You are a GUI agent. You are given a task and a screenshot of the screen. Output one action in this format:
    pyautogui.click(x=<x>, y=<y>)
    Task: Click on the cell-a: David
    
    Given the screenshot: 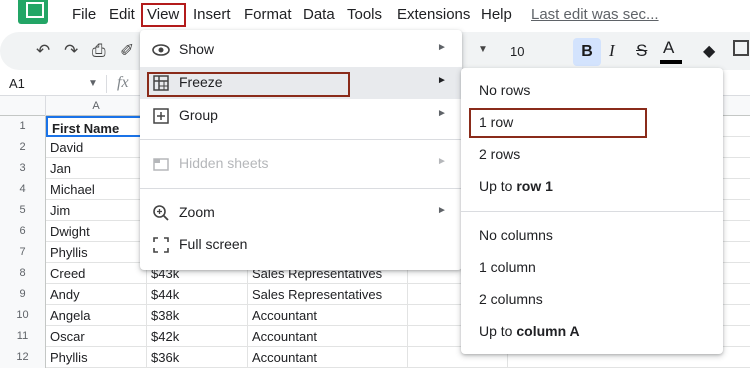 What is the action you would take?
    pyautogui.click(x=96, y=147)
    